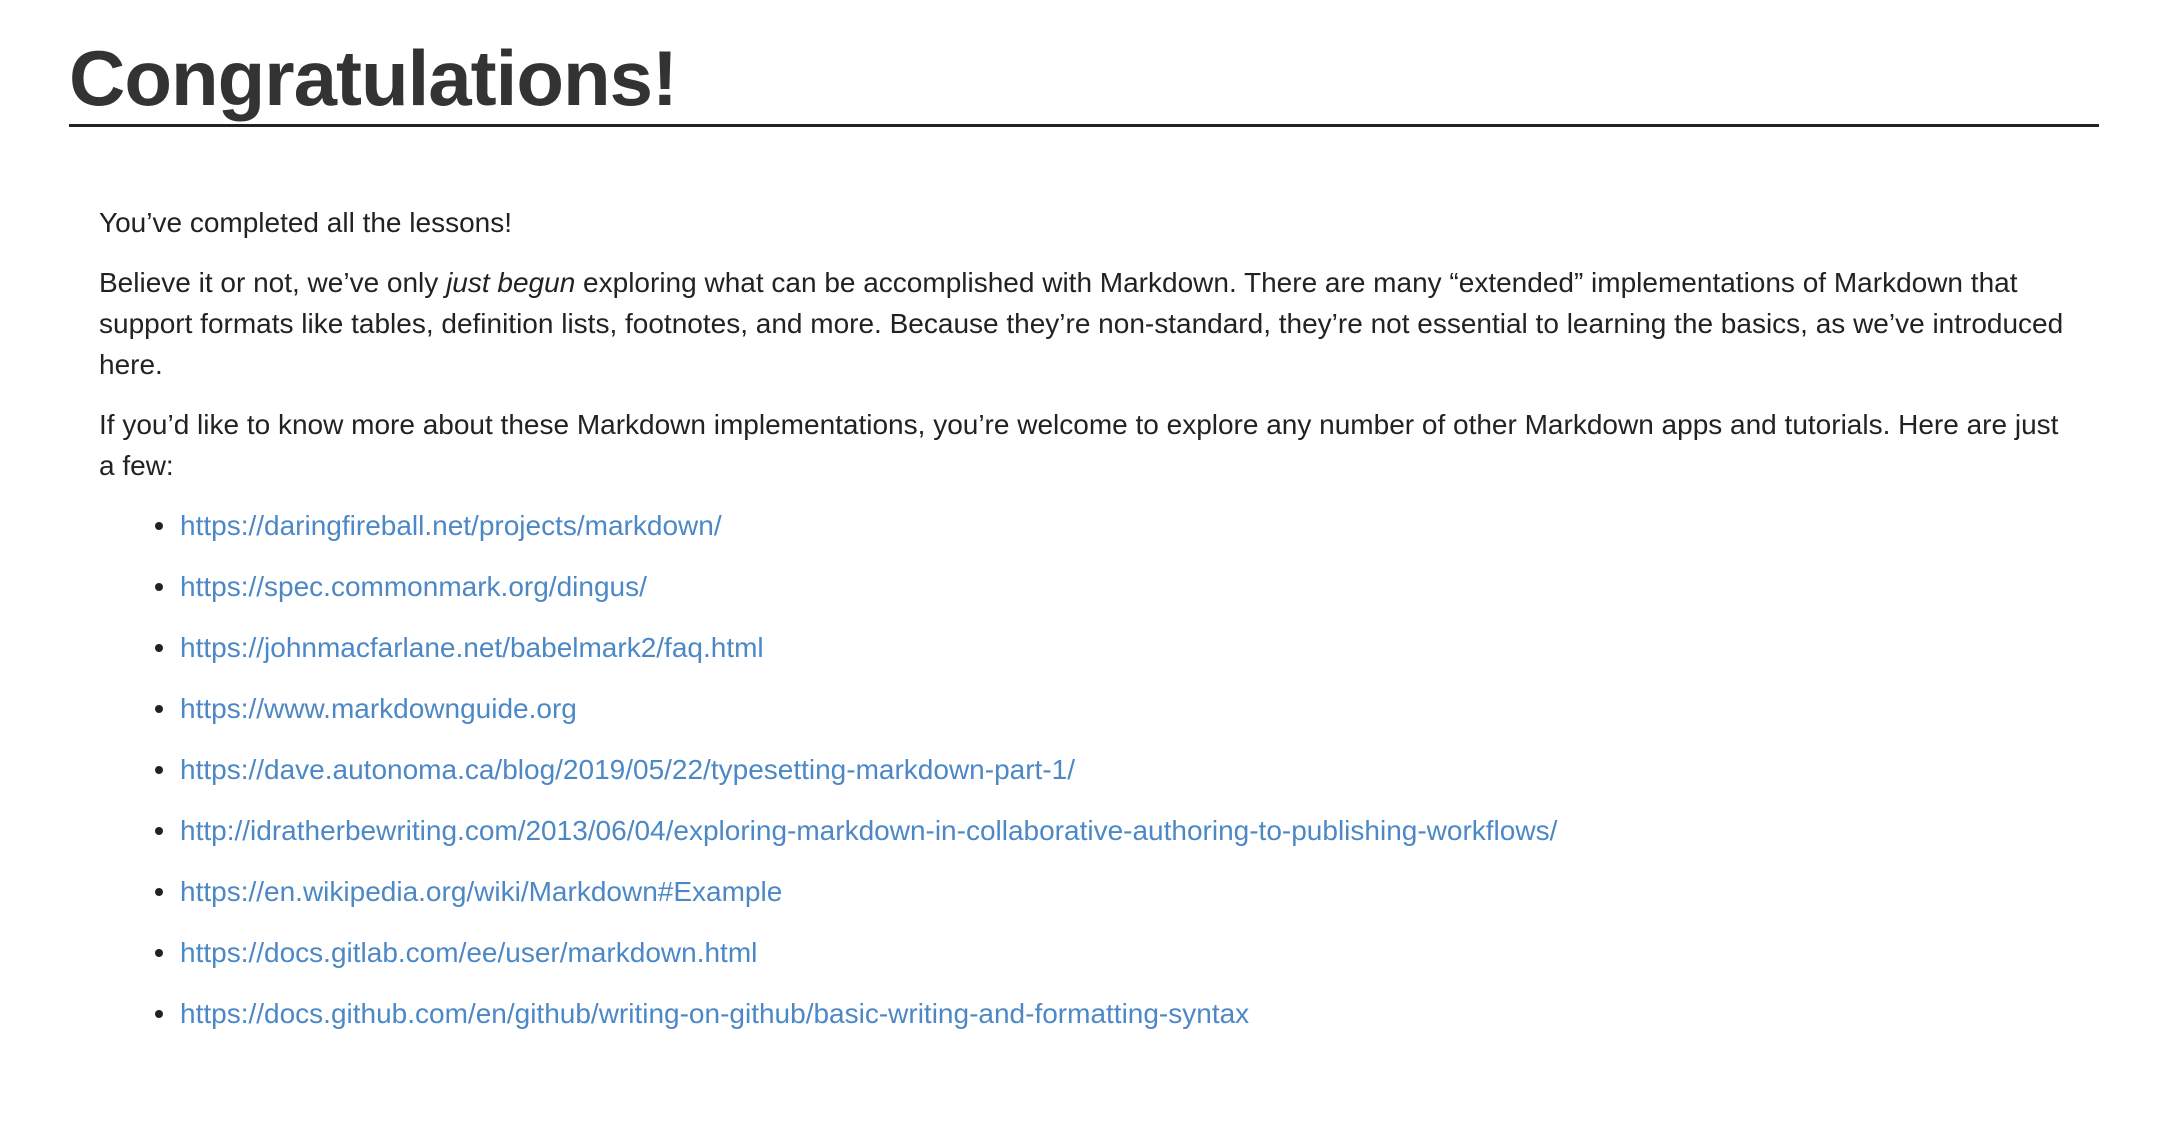 Image resolution: width=2176 pixels, height=1124 pixels. What do you see at coordinates (378, 708) in the screenshot?
I see `link-markdownguide: https://www.markdownguide.org` at bounding box center [378, 708].